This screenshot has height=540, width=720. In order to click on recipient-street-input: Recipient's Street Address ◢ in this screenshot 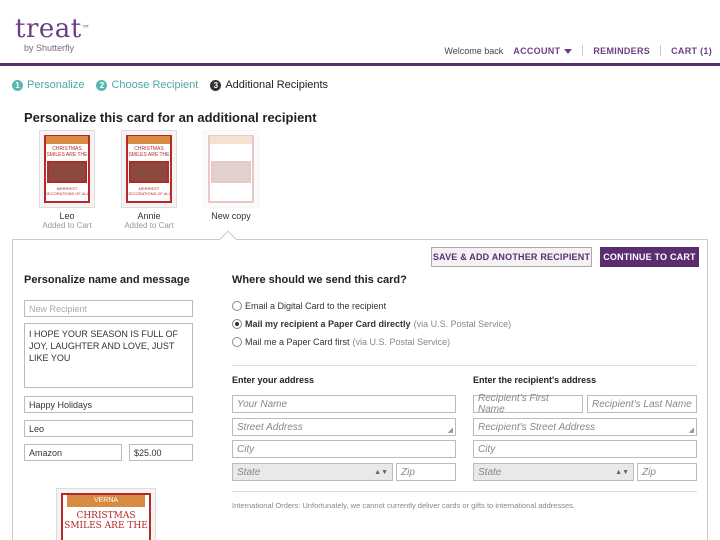, I will do `click(585, 427)`.